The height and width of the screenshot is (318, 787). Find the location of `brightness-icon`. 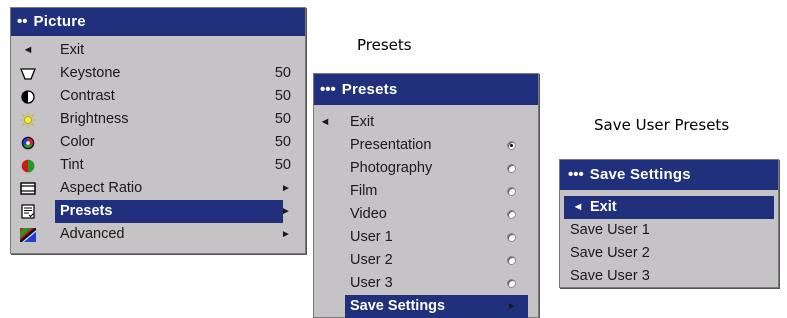

brightness-icon is located at coordinates (28, 119).